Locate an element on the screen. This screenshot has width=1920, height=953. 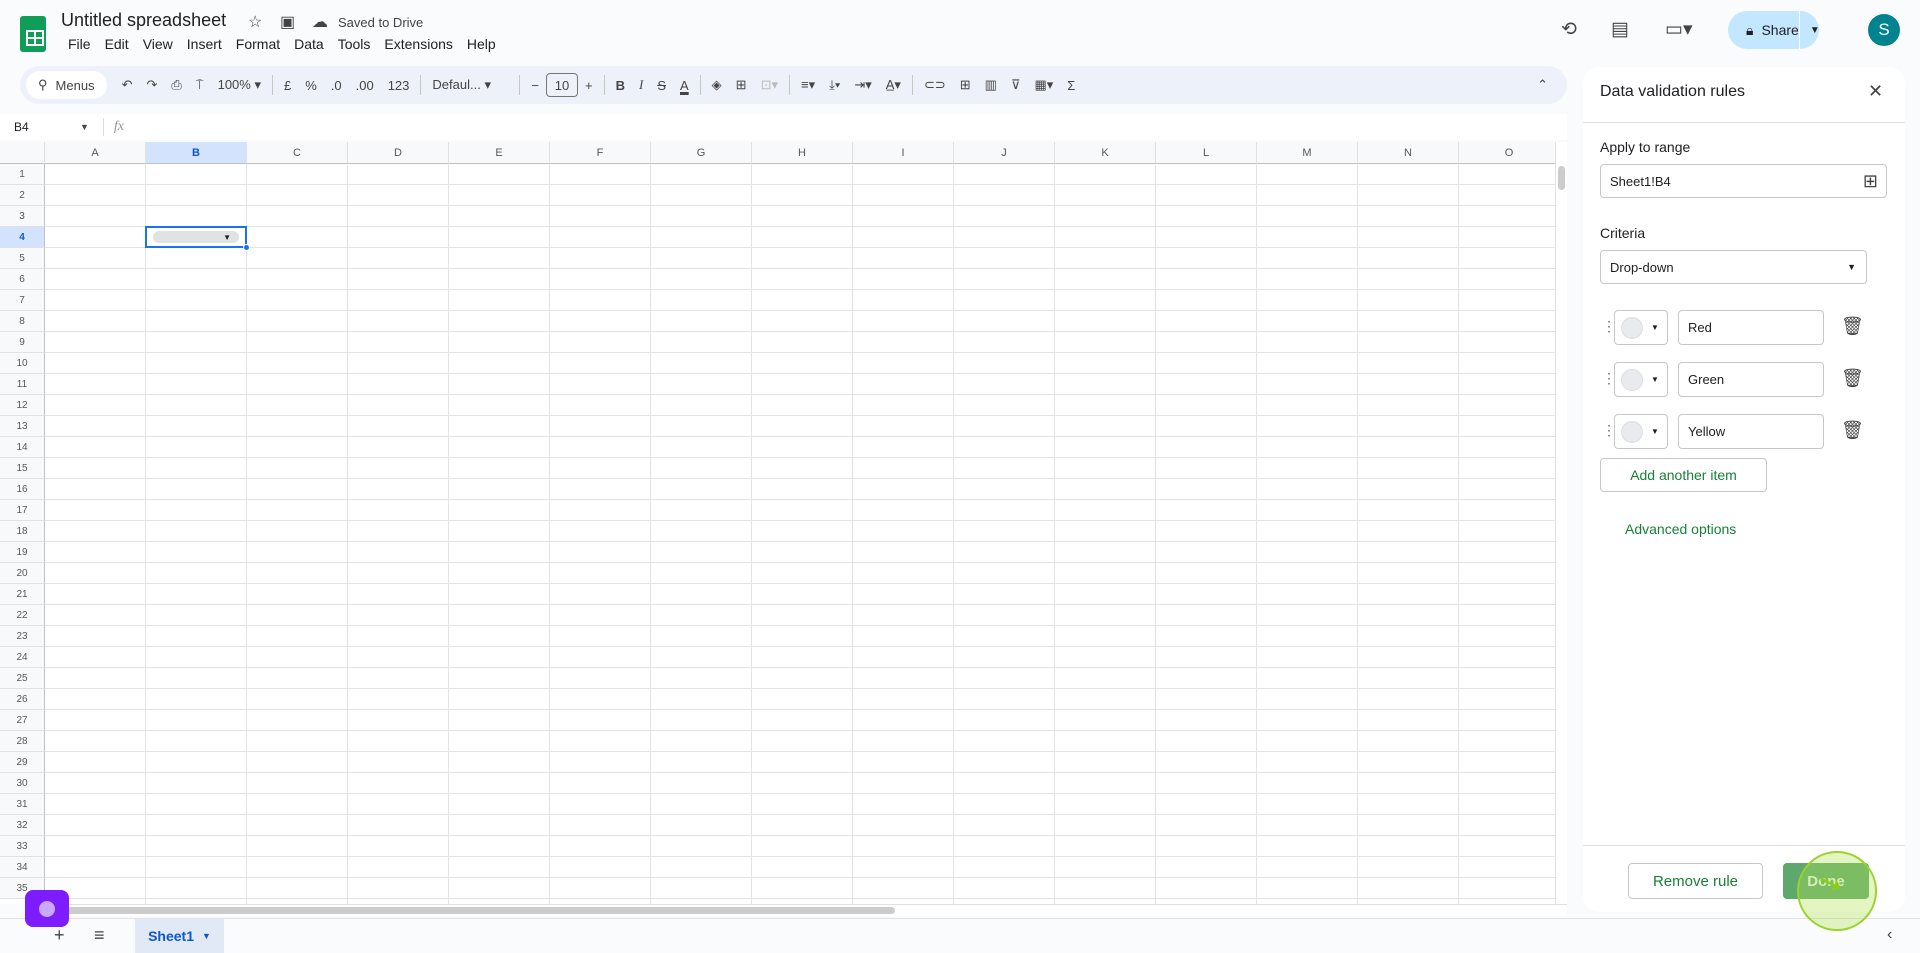
all-sheets-icon: ≡ is located at coordinates (99, 935).